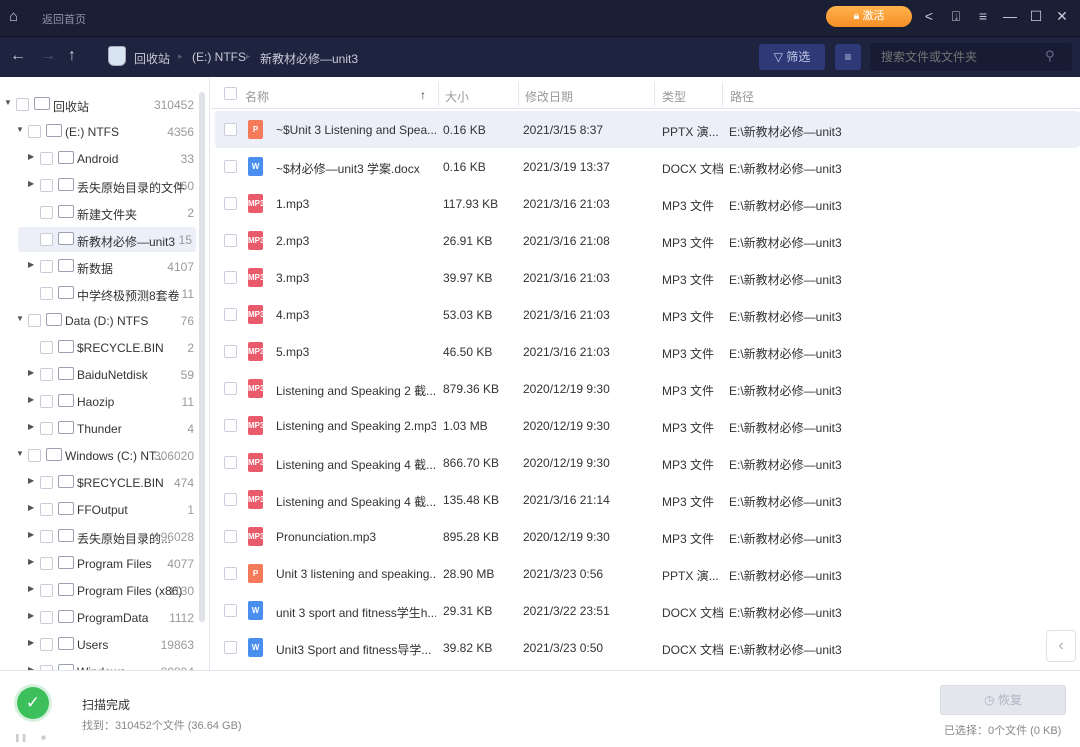  I want to click on tree-item: ▼ Data (D:) NTFS 76, so click(100, 320).